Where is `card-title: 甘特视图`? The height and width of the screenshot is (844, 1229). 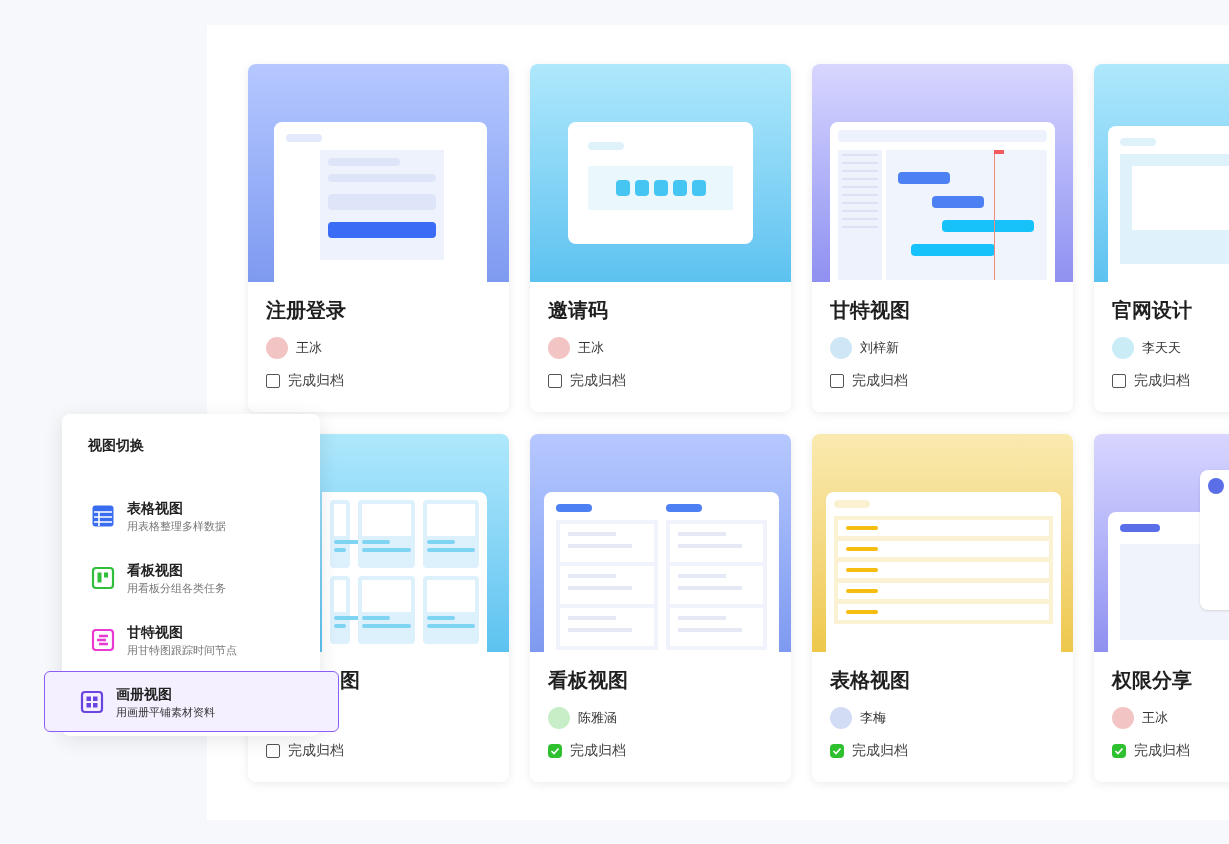
card-title: 甘特视图 is located at coordinates (870, 310).